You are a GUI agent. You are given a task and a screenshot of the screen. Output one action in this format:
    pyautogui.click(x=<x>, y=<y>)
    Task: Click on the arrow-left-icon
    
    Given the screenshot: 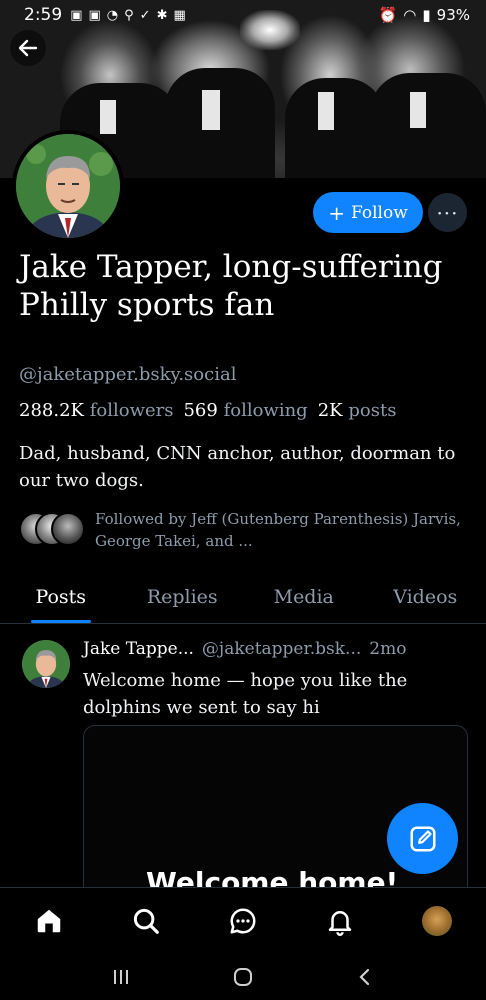 What is the action you would take?
    pyautogui.click(x=28, y=48)
    